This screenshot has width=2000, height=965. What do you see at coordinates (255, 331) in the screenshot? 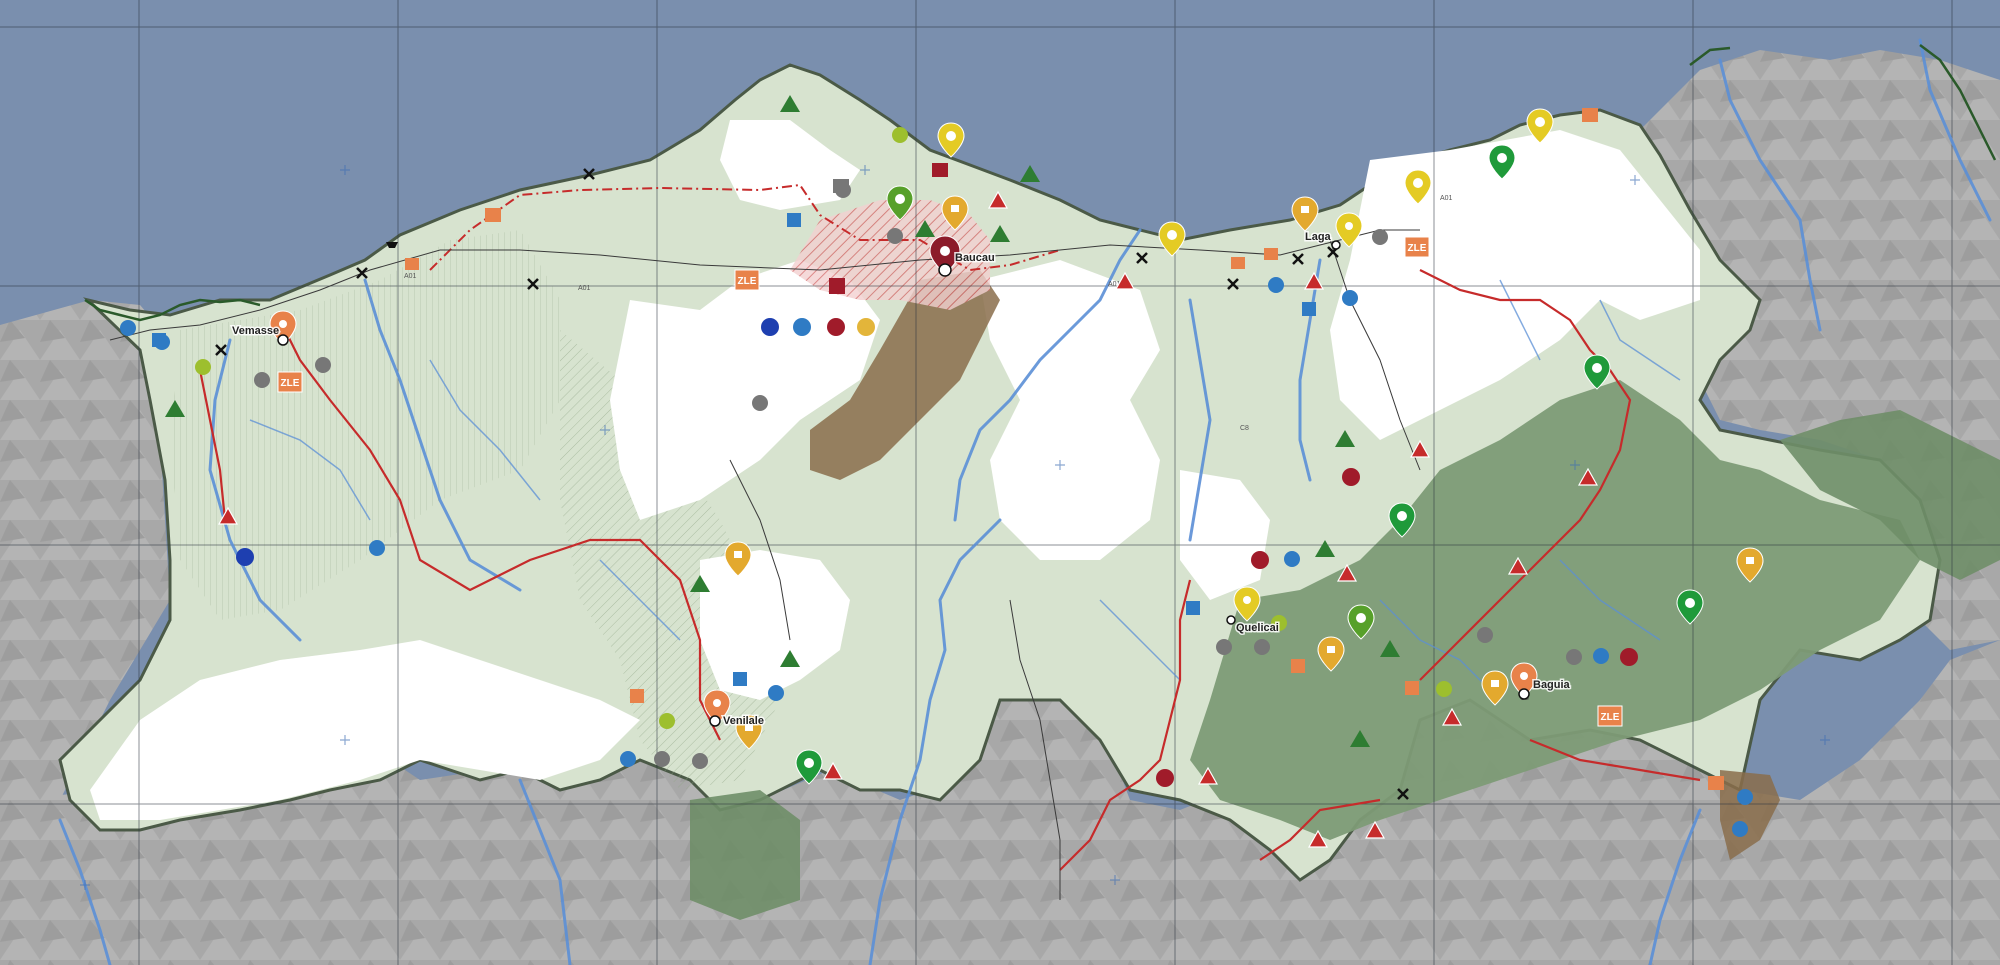
I see `town-label: Vemasse` at bounding box center [255, 331].